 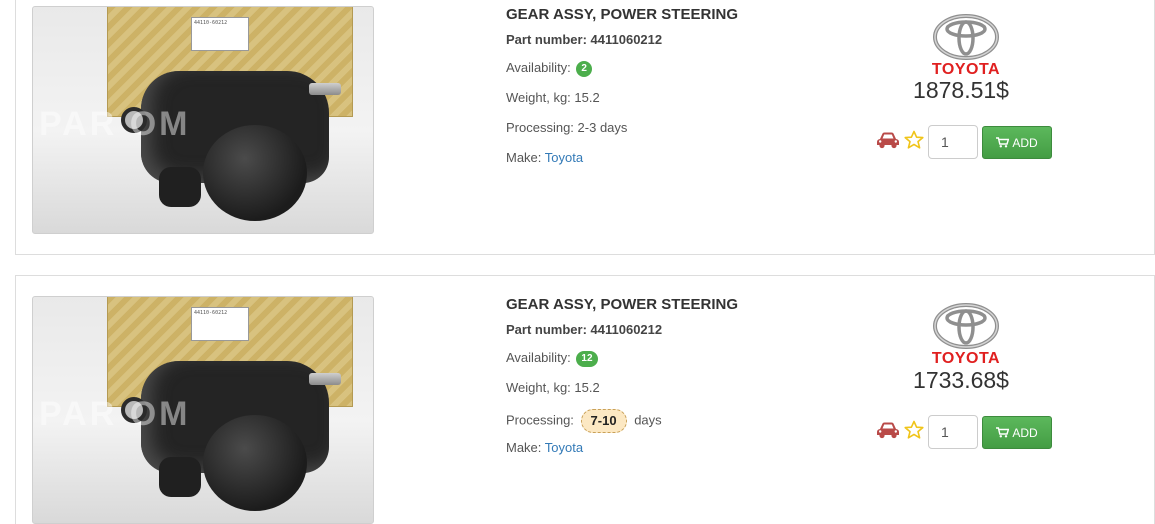 I want to click on brand-name: TOYOTA, so click(x=966, y=358).